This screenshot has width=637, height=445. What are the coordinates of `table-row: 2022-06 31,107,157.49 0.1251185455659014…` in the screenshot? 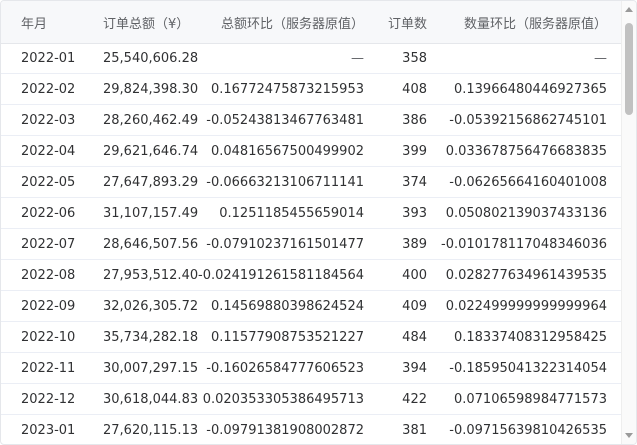 It's located at (311, 213).